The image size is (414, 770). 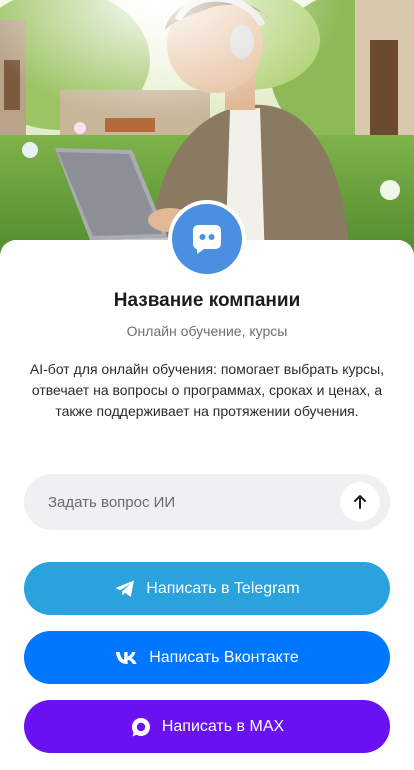 I want to click on send-question-button, so click(x=360, y=502).